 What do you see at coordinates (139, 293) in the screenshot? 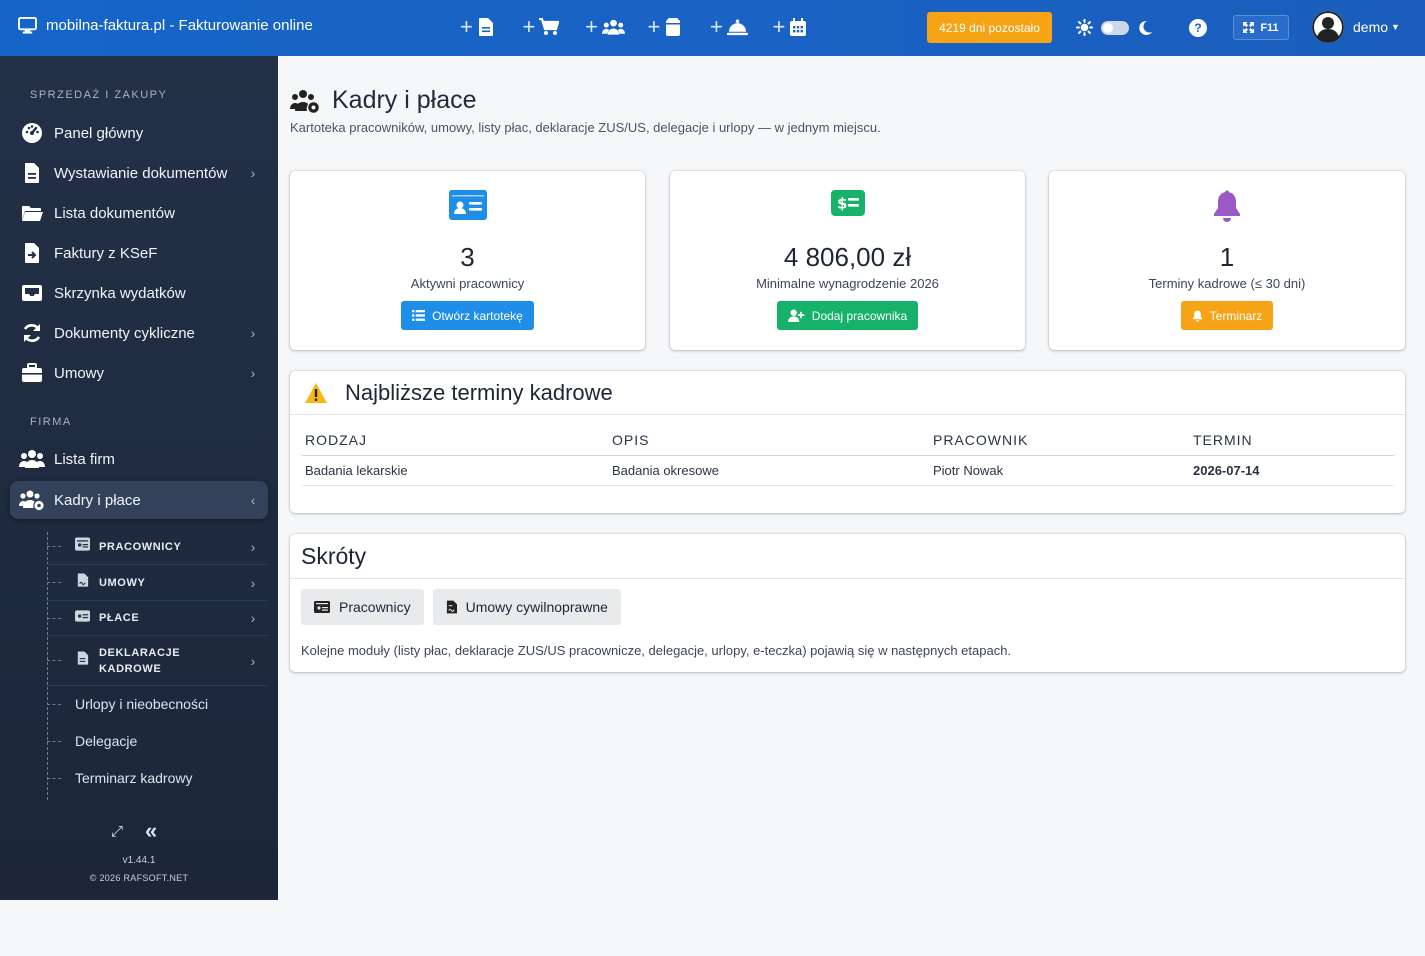
I see `sidebar-item-expenses-inbox: Skrzynka wydatków` at bounding box center [139, 293].